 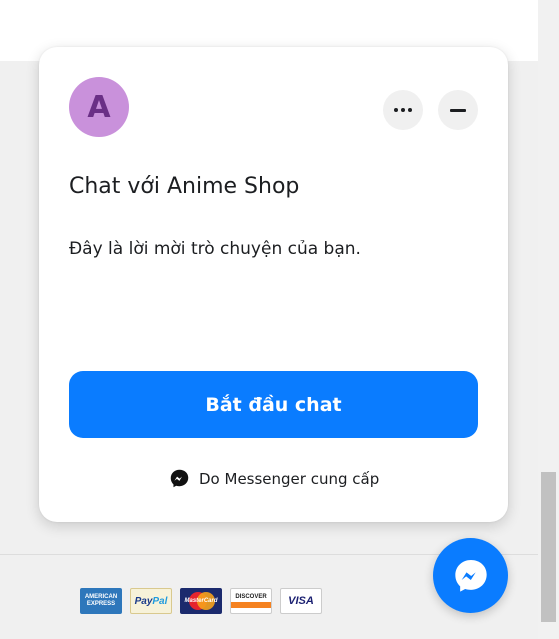 I want to click on paypal-text-pal: Pal, so click(x=160, y=601).